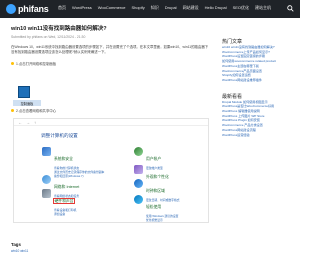 This screenshot has height=260, width=320. Describe the element at coordinates (28, 122) in the screenshot. I see `forward-arrow-icon: →` at that location.